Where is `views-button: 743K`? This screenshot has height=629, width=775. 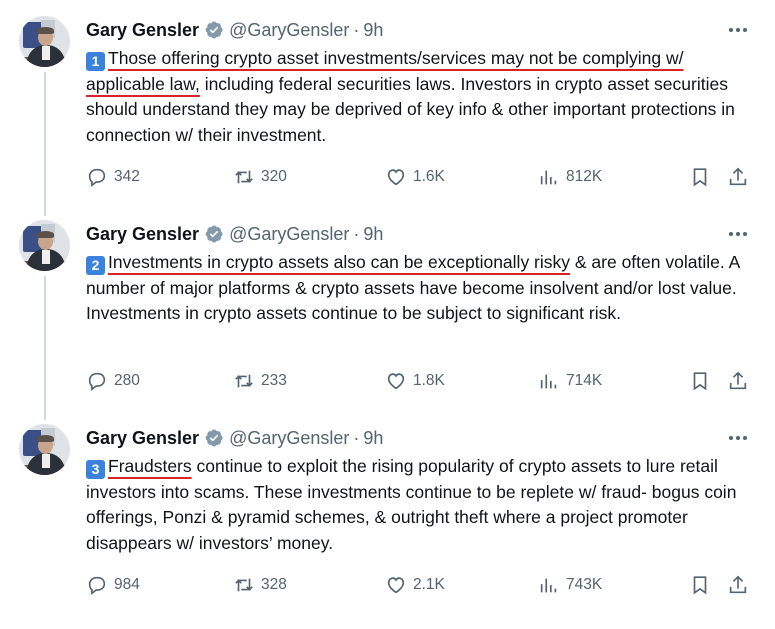
views-button: 743K is located at coordinates (570, 585).